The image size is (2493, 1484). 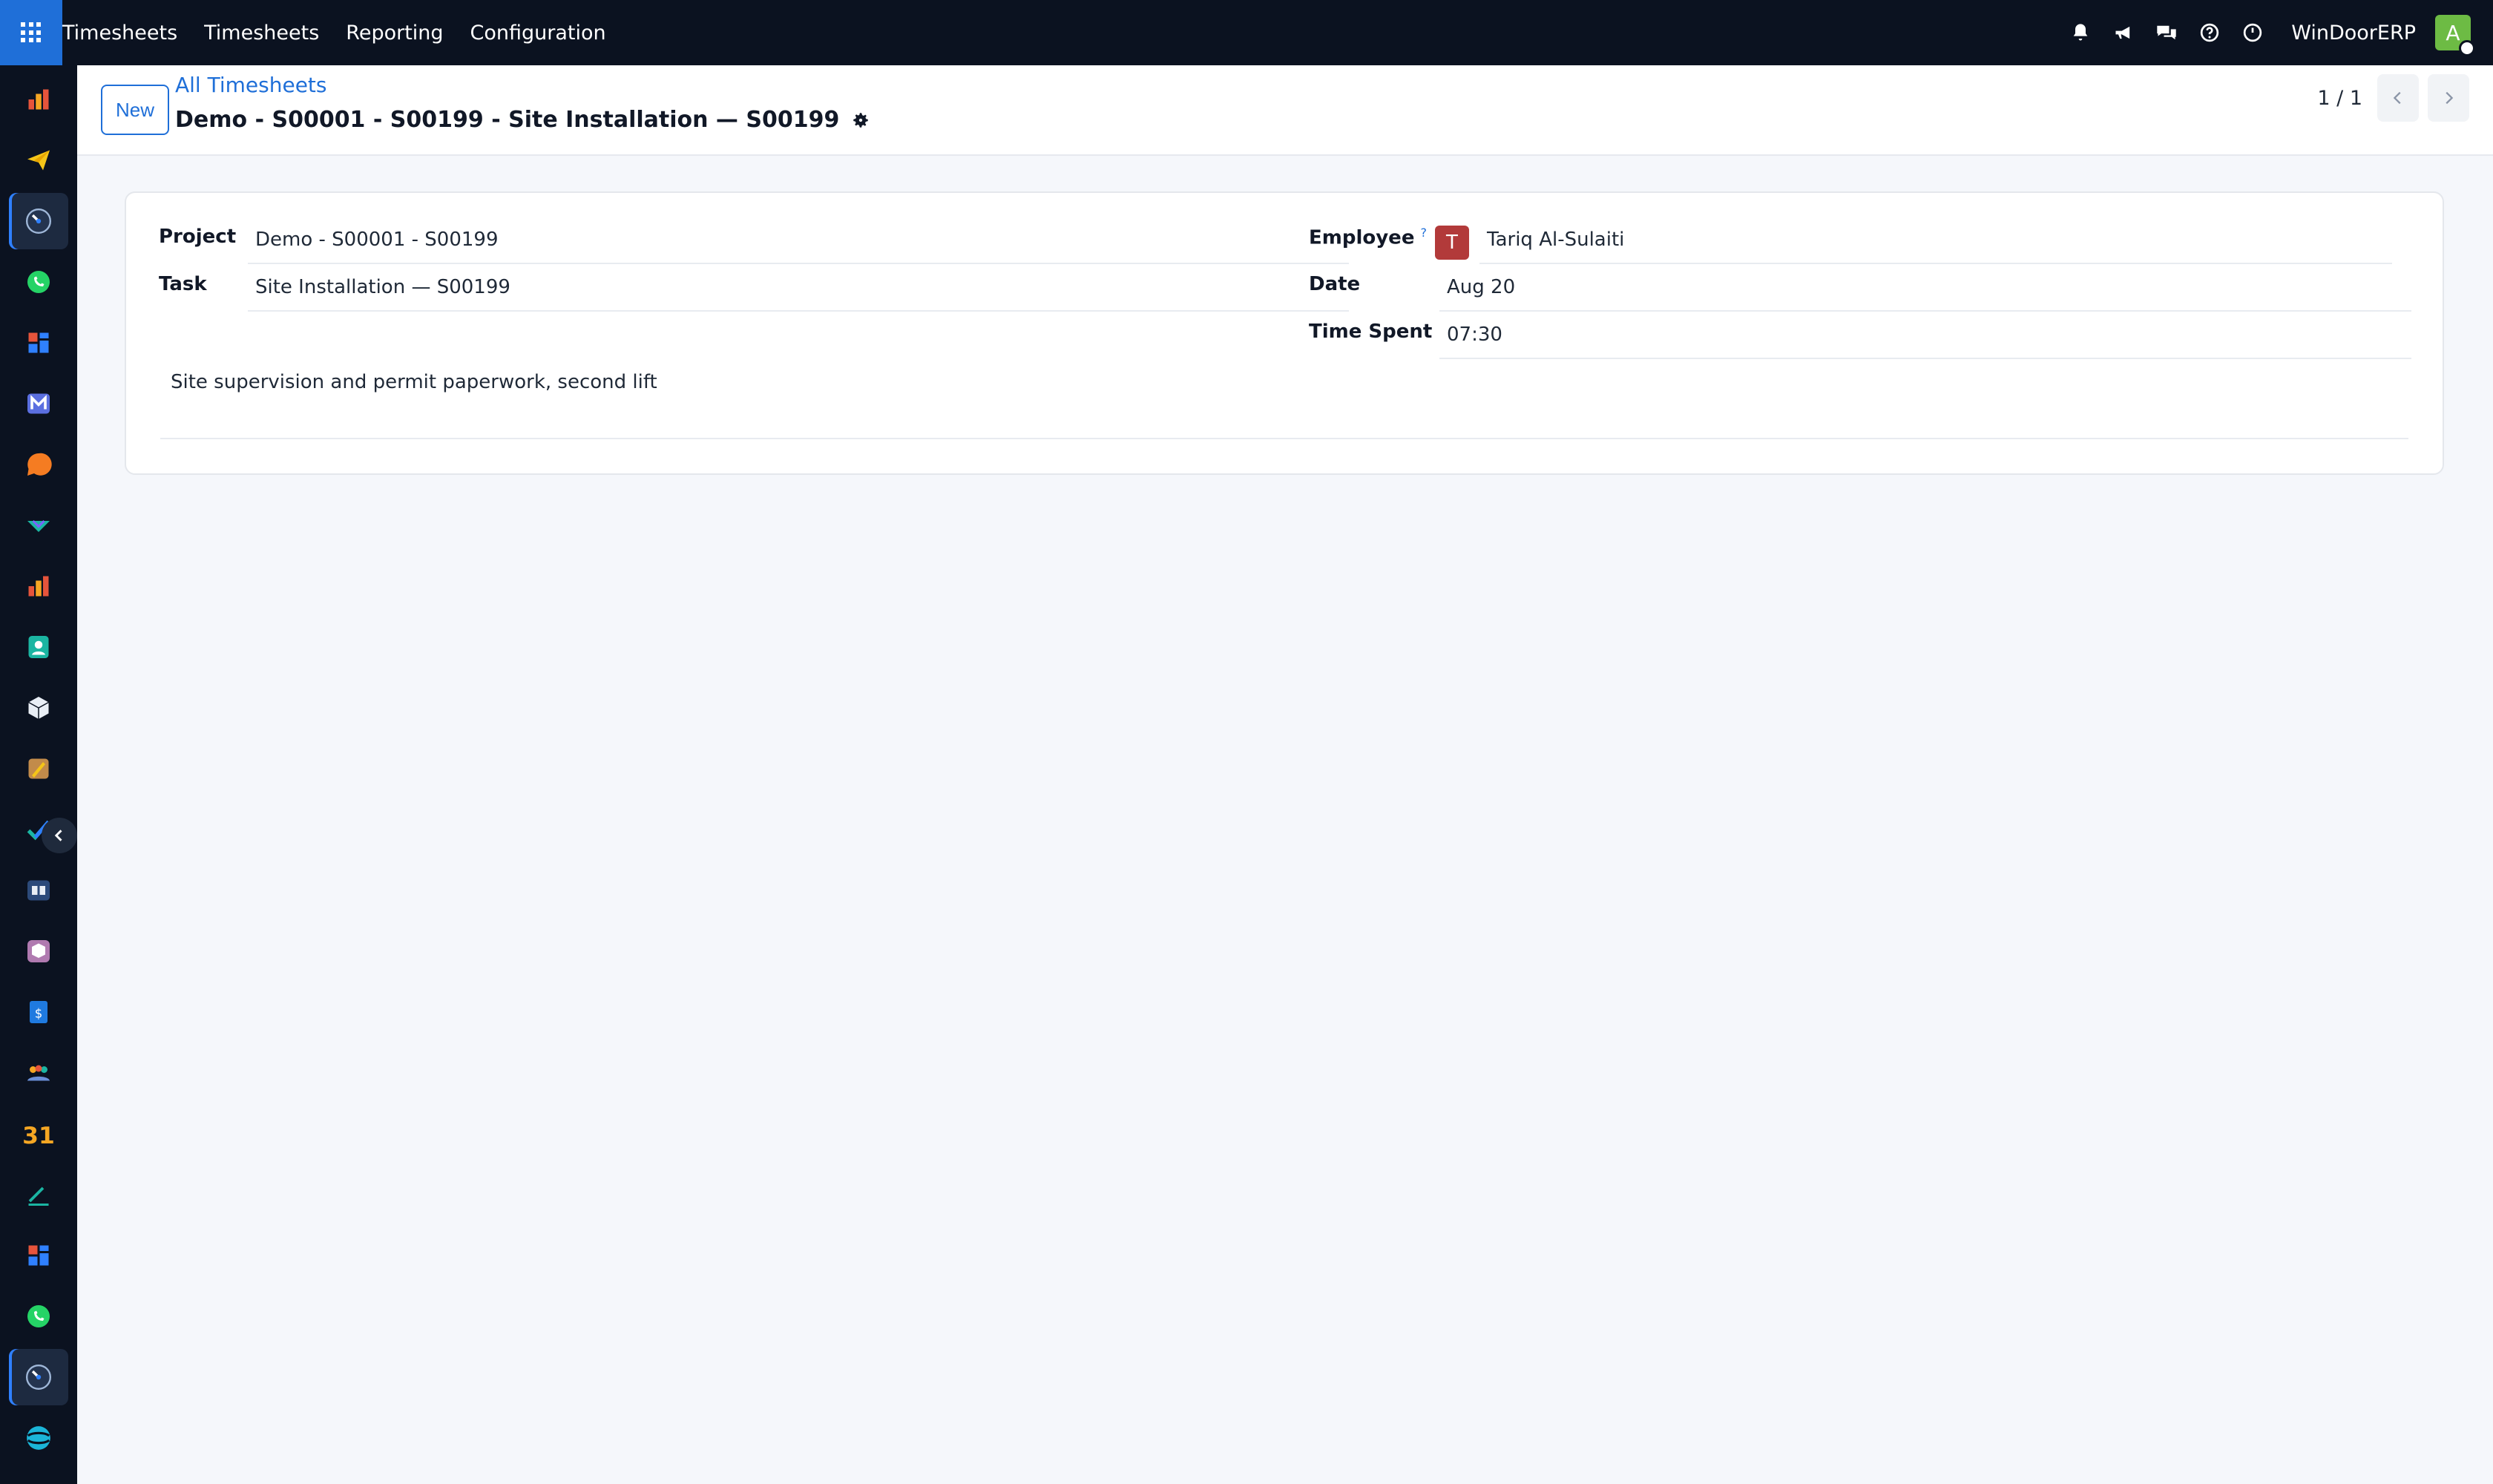 What do you see at coordinates (2209, 33) in the screenshot?
I see `help-icon` at bounding box center [2209, 33].